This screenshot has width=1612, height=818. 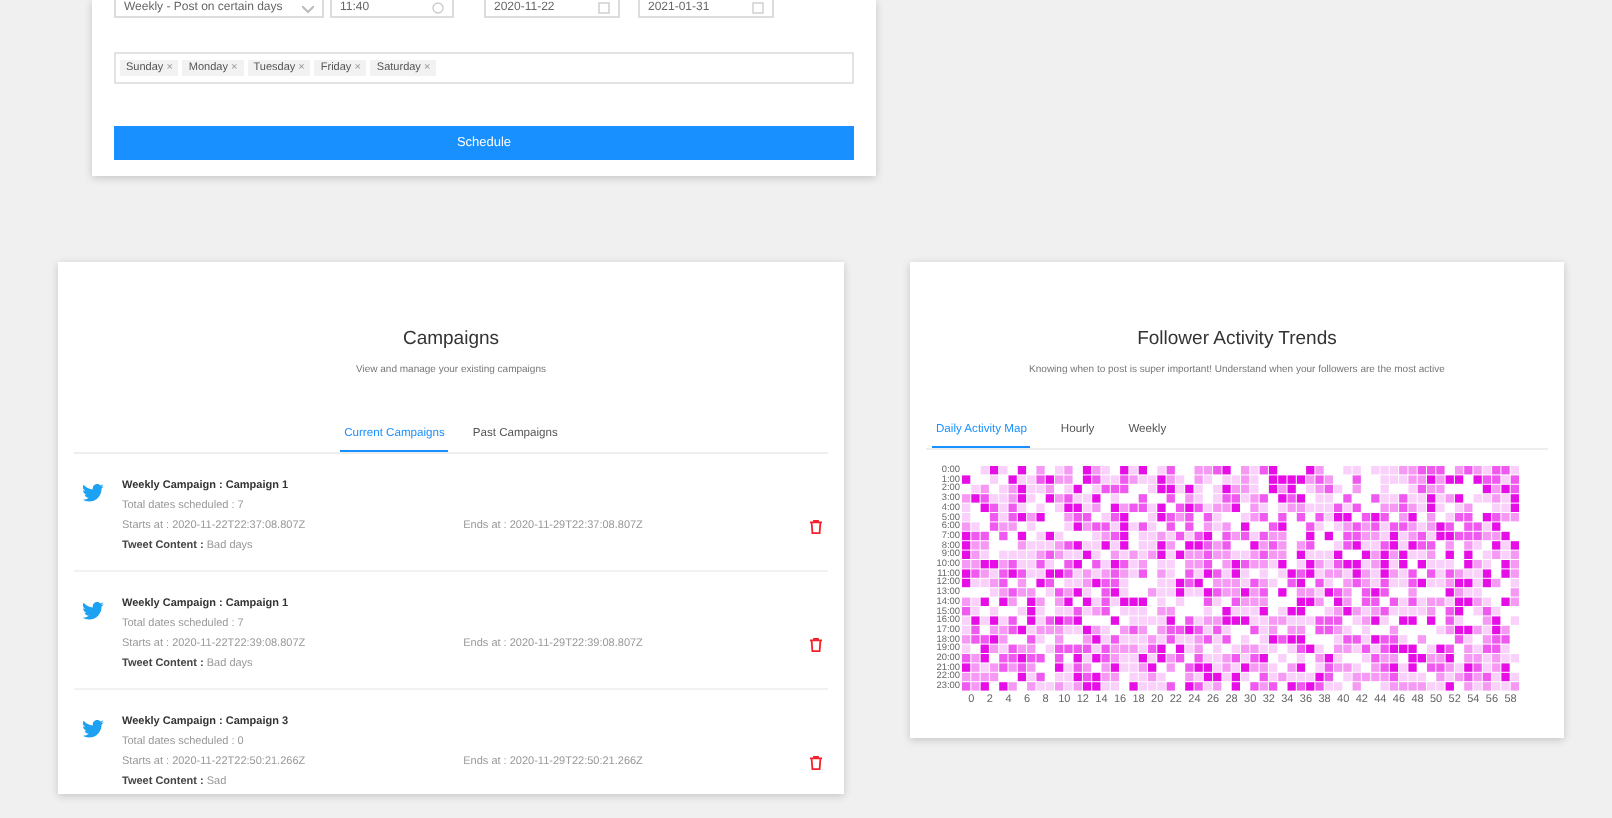 What do you see at coordinates (1237, 339) in the screenshot?
I see `card-title: Follower Activity Trends` at bounding box center [1237, 339].